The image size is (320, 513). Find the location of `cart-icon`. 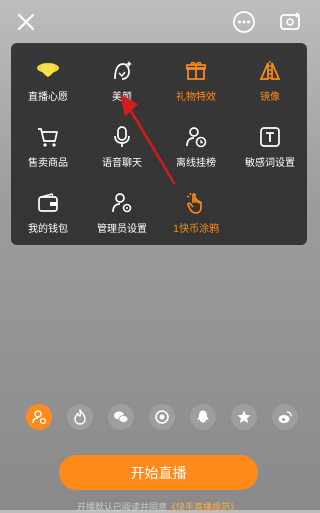

cart-icon is located at coordinates (48, 136).